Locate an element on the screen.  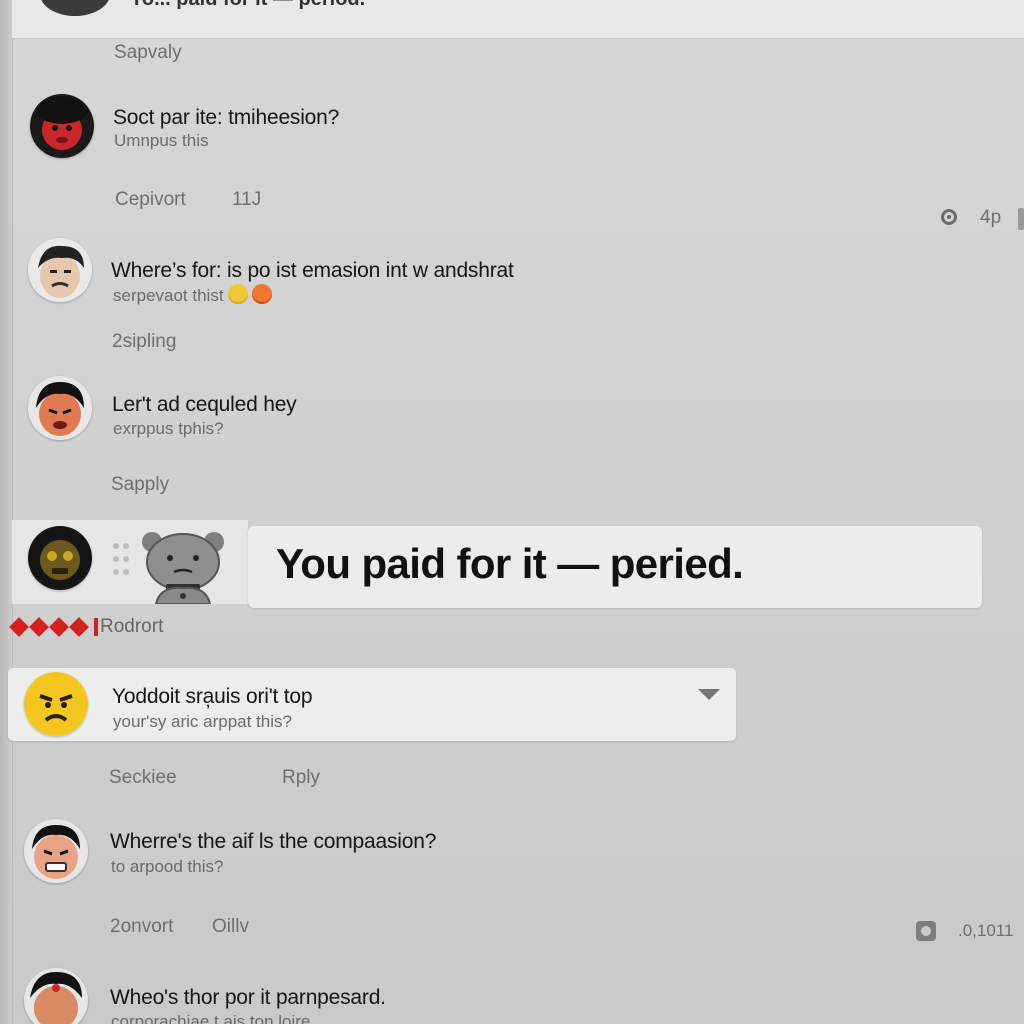
side-count: 4p is located at coordinates (991, 217).